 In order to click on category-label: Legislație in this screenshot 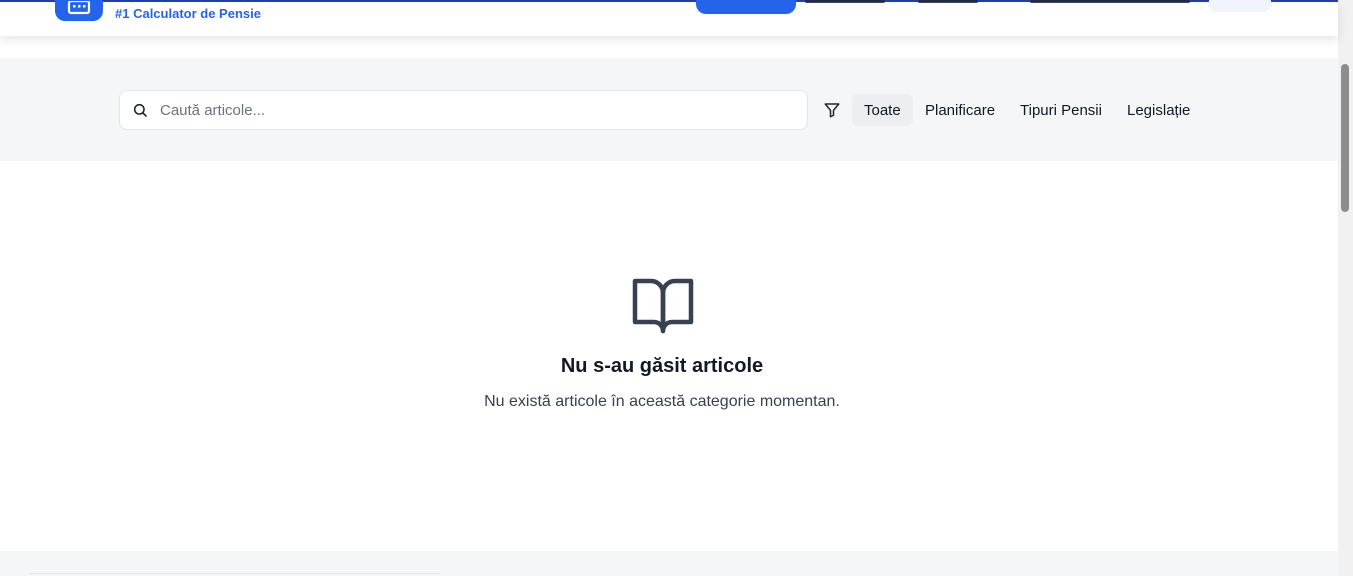, I will do `click(1159, 110)`.